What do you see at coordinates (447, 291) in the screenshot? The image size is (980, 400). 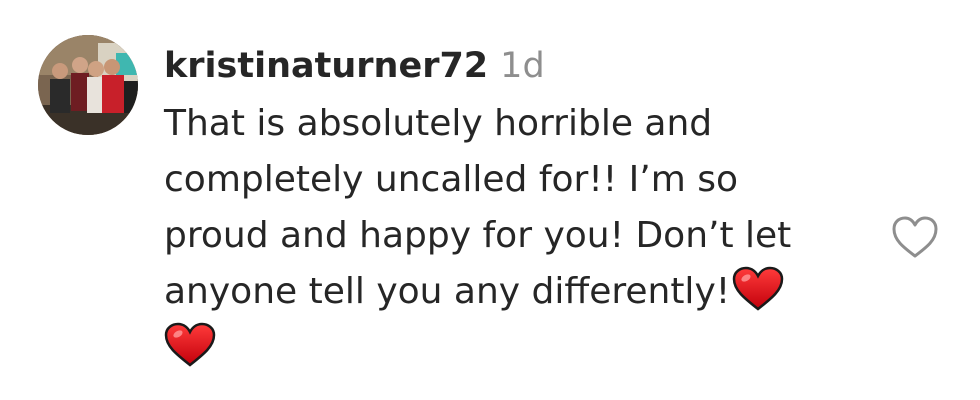 I see `comment-text-line: anyone tell you any differently!` at bounding box center [447, 291].